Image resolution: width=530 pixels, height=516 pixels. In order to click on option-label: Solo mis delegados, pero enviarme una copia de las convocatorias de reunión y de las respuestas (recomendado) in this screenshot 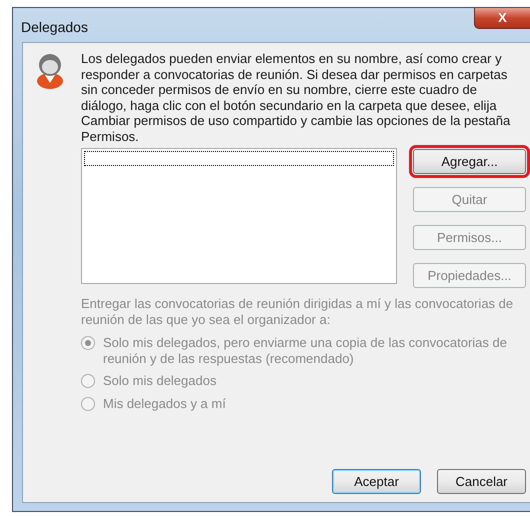, I will do `click(305, 350)`.